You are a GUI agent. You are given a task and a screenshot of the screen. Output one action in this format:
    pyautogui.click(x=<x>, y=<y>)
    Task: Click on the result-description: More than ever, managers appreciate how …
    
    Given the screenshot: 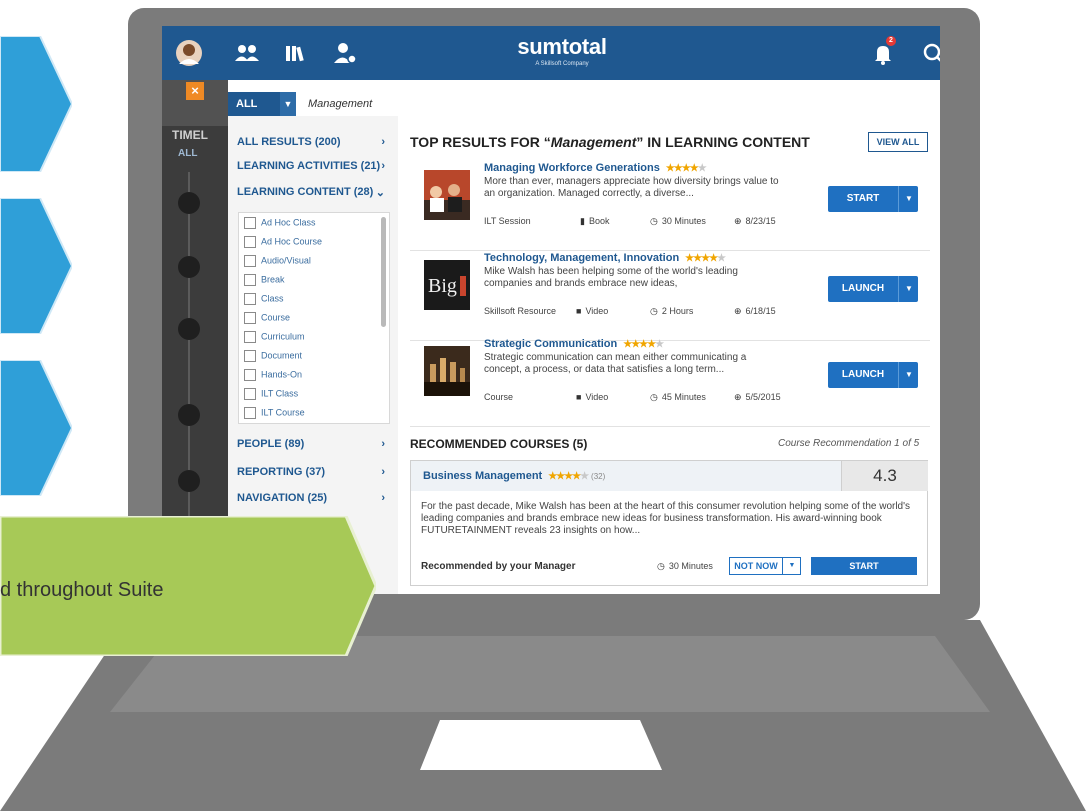 What is the action you would take?
    pyautogui.click(x=631, y=187)
    